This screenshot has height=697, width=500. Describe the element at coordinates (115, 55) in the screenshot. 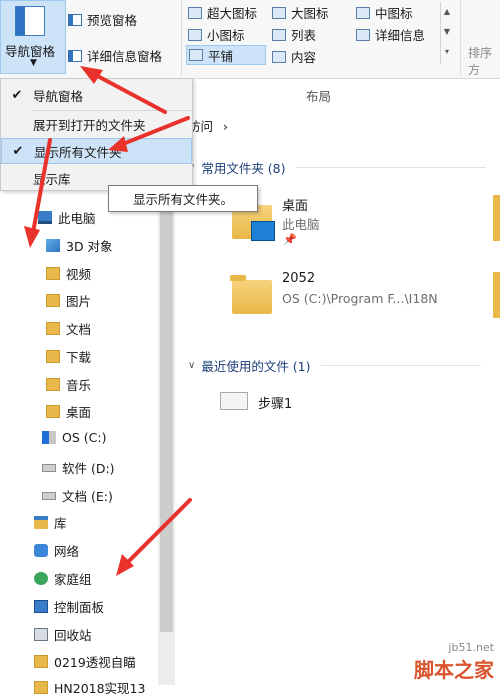

I see `details-pane-button: 详细信息窗格` at that location.